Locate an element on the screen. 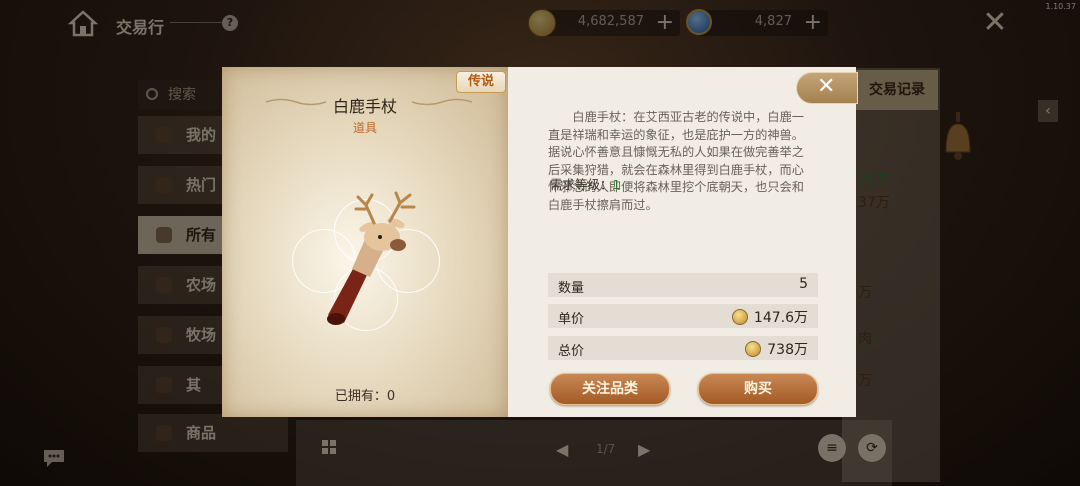  total-price-value: 738万 is located at coordinates (787, 350).